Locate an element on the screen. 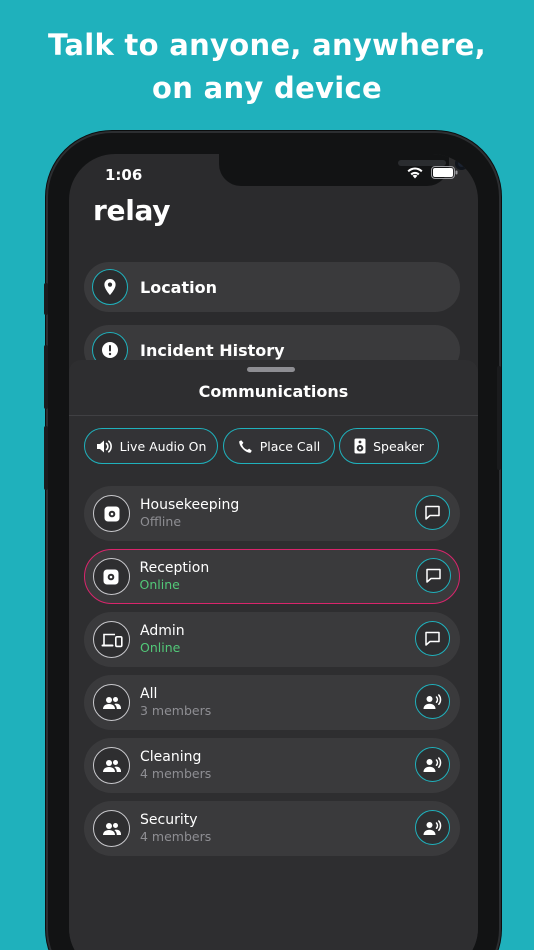 The image size is (534, 950). group-name: Cleaning is located at coordinates (171, 757).